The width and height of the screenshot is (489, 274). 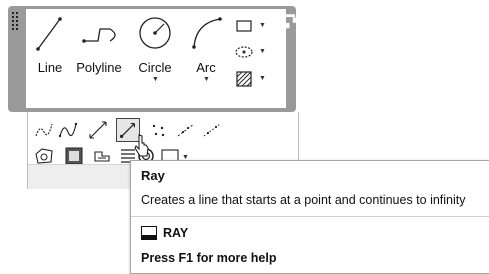 What do you see at coordinates (155, 79) in the screenshot?
I see `circle-dropdown-arrow: ▼` at bounding box center [155, 79].